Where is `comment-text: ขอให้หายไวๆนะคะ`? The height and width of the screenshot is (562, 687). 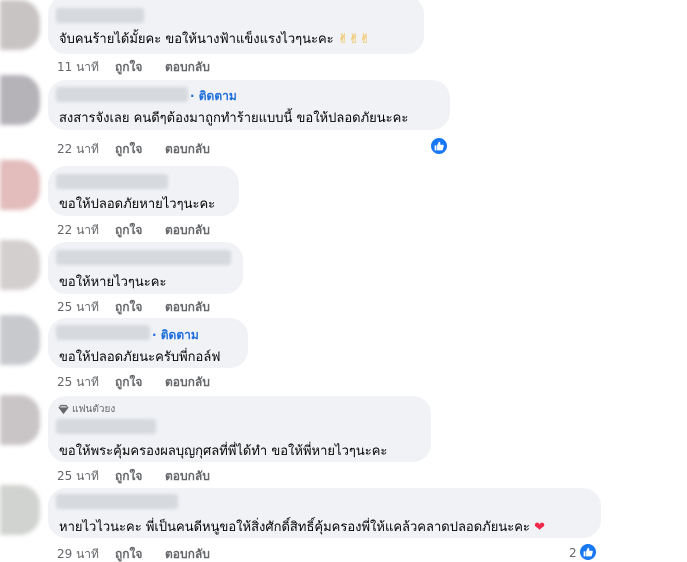
comment-text: ขอให้หายไวๆนะคะ is located at coordinates (113, 282).